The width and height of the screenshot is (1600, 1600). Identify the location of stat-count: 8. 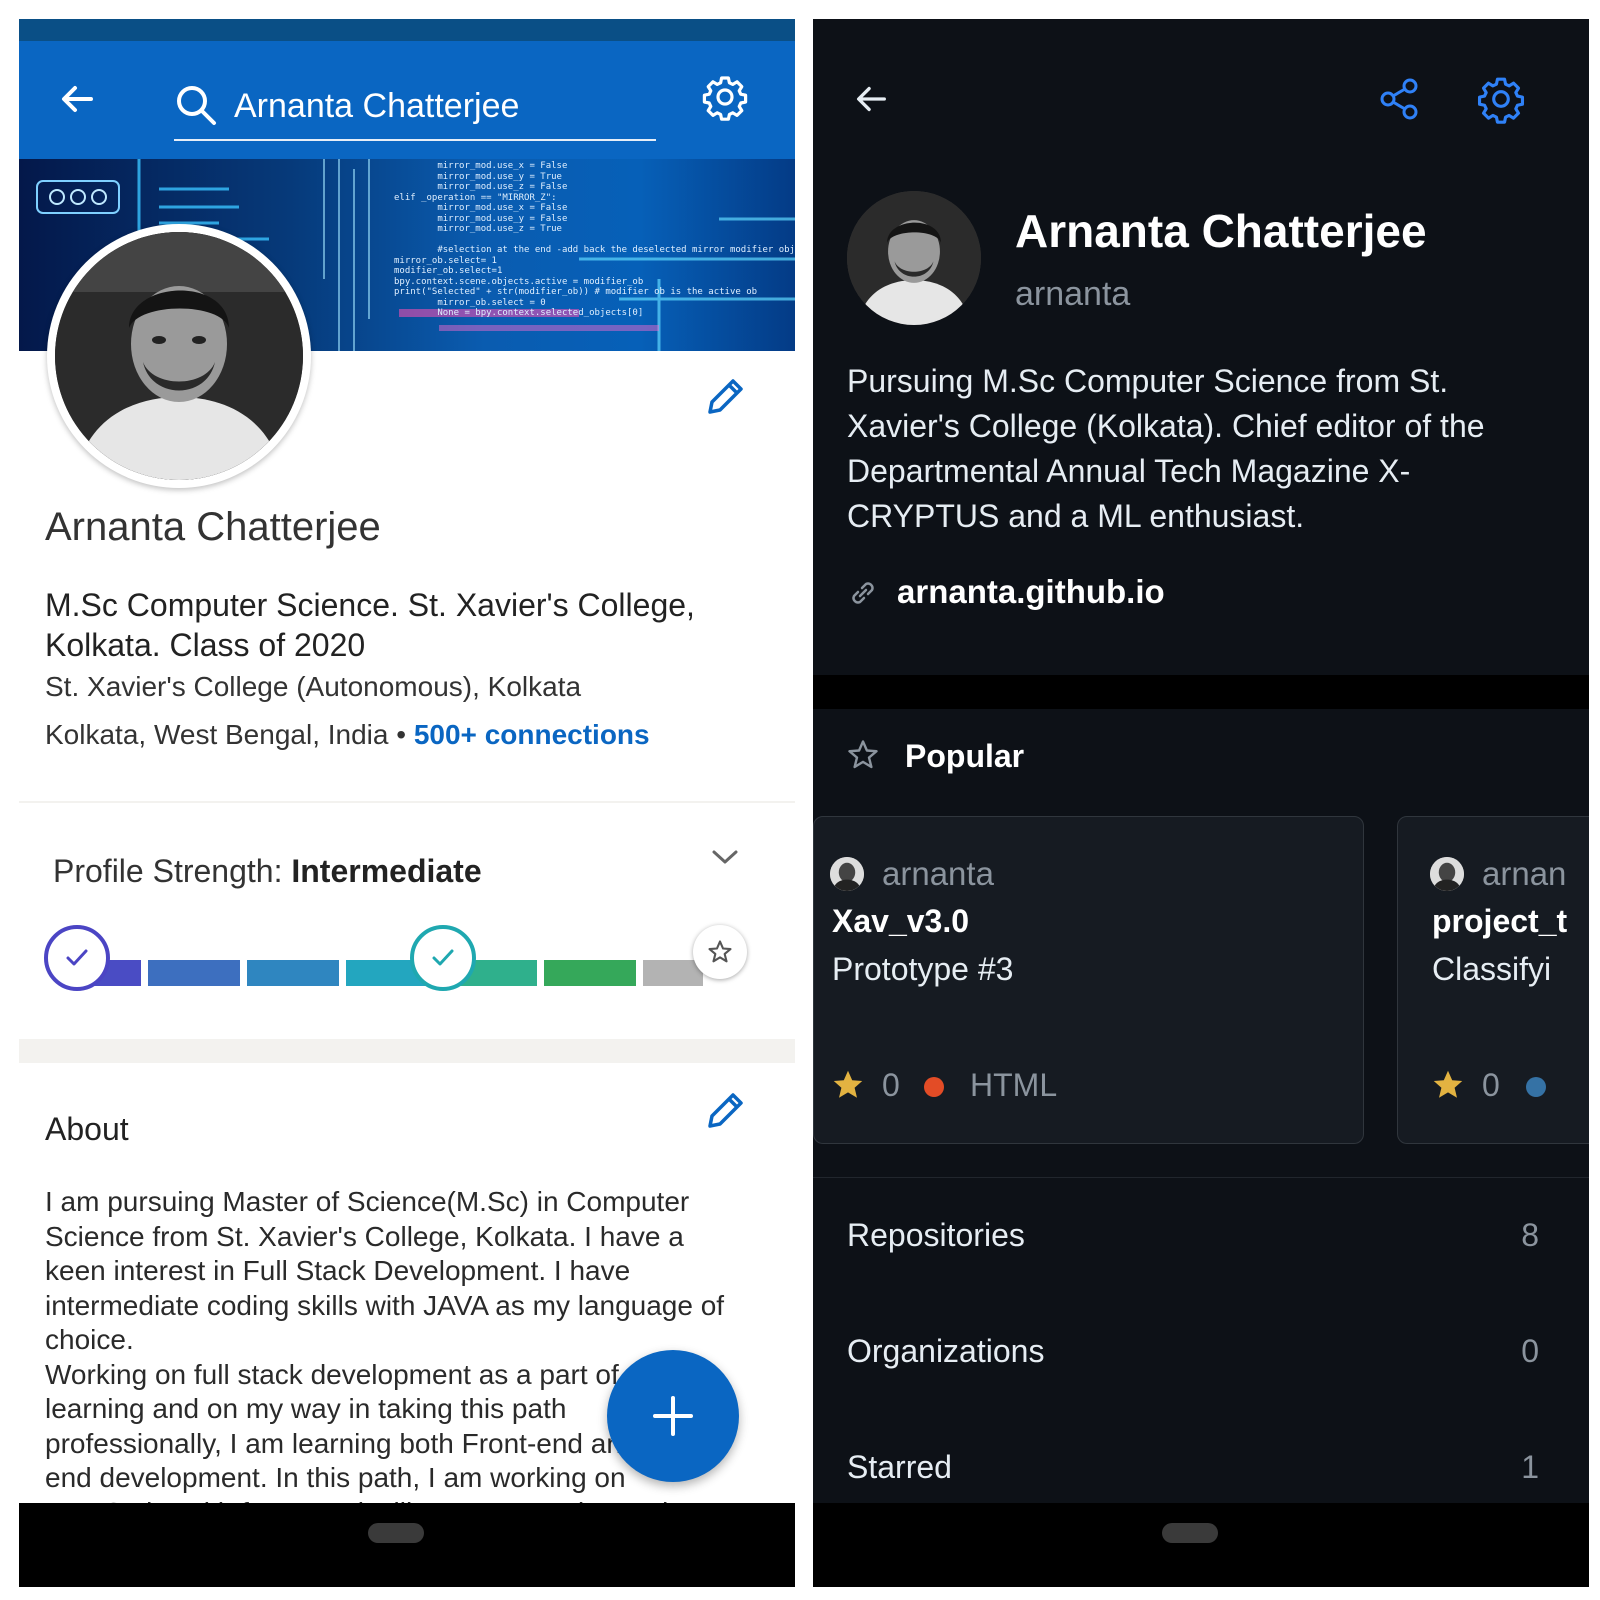
(1530, 1235).